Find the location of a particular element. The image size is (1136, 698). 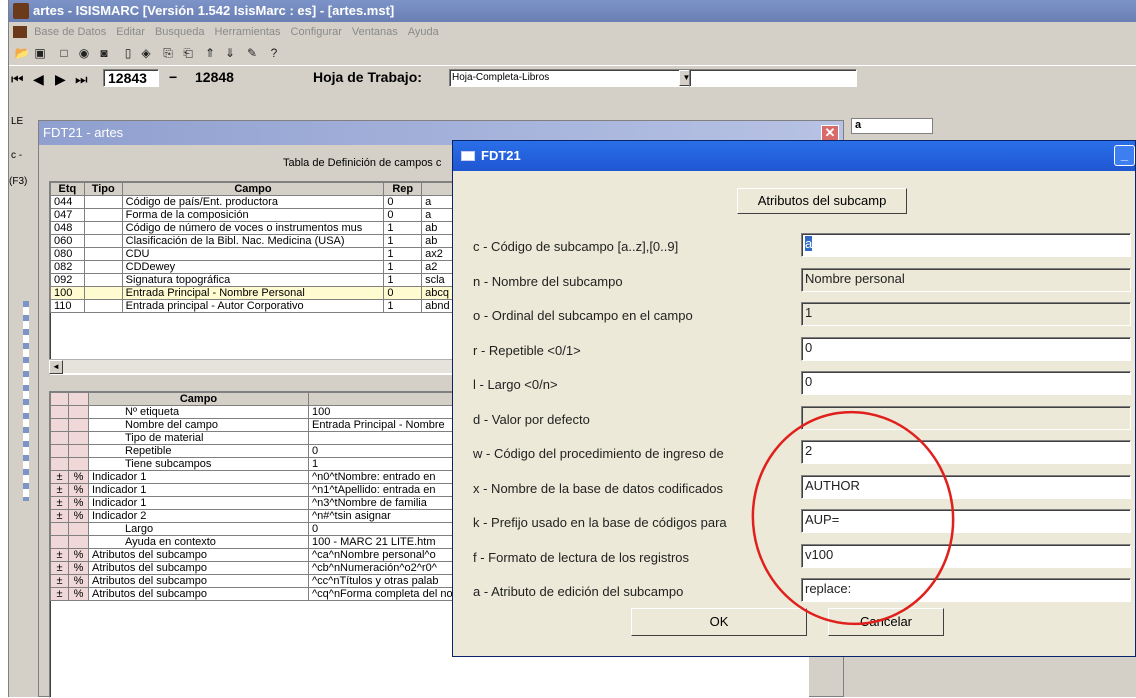

bg-a-field: a is located at coordinates (892, 126).